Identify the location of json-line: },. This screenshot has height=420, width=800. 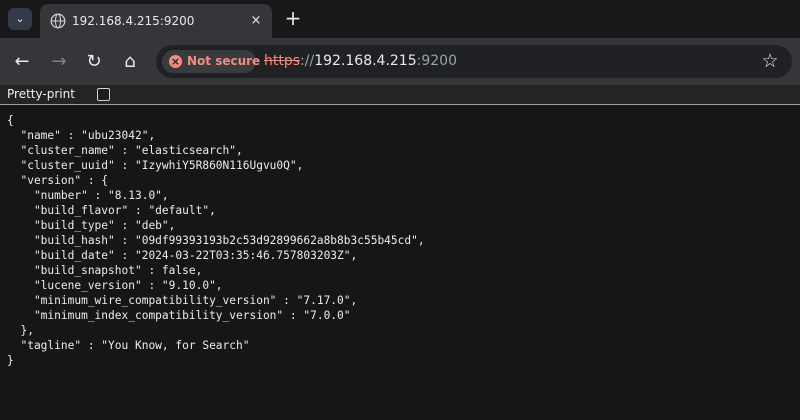
(20, 330).